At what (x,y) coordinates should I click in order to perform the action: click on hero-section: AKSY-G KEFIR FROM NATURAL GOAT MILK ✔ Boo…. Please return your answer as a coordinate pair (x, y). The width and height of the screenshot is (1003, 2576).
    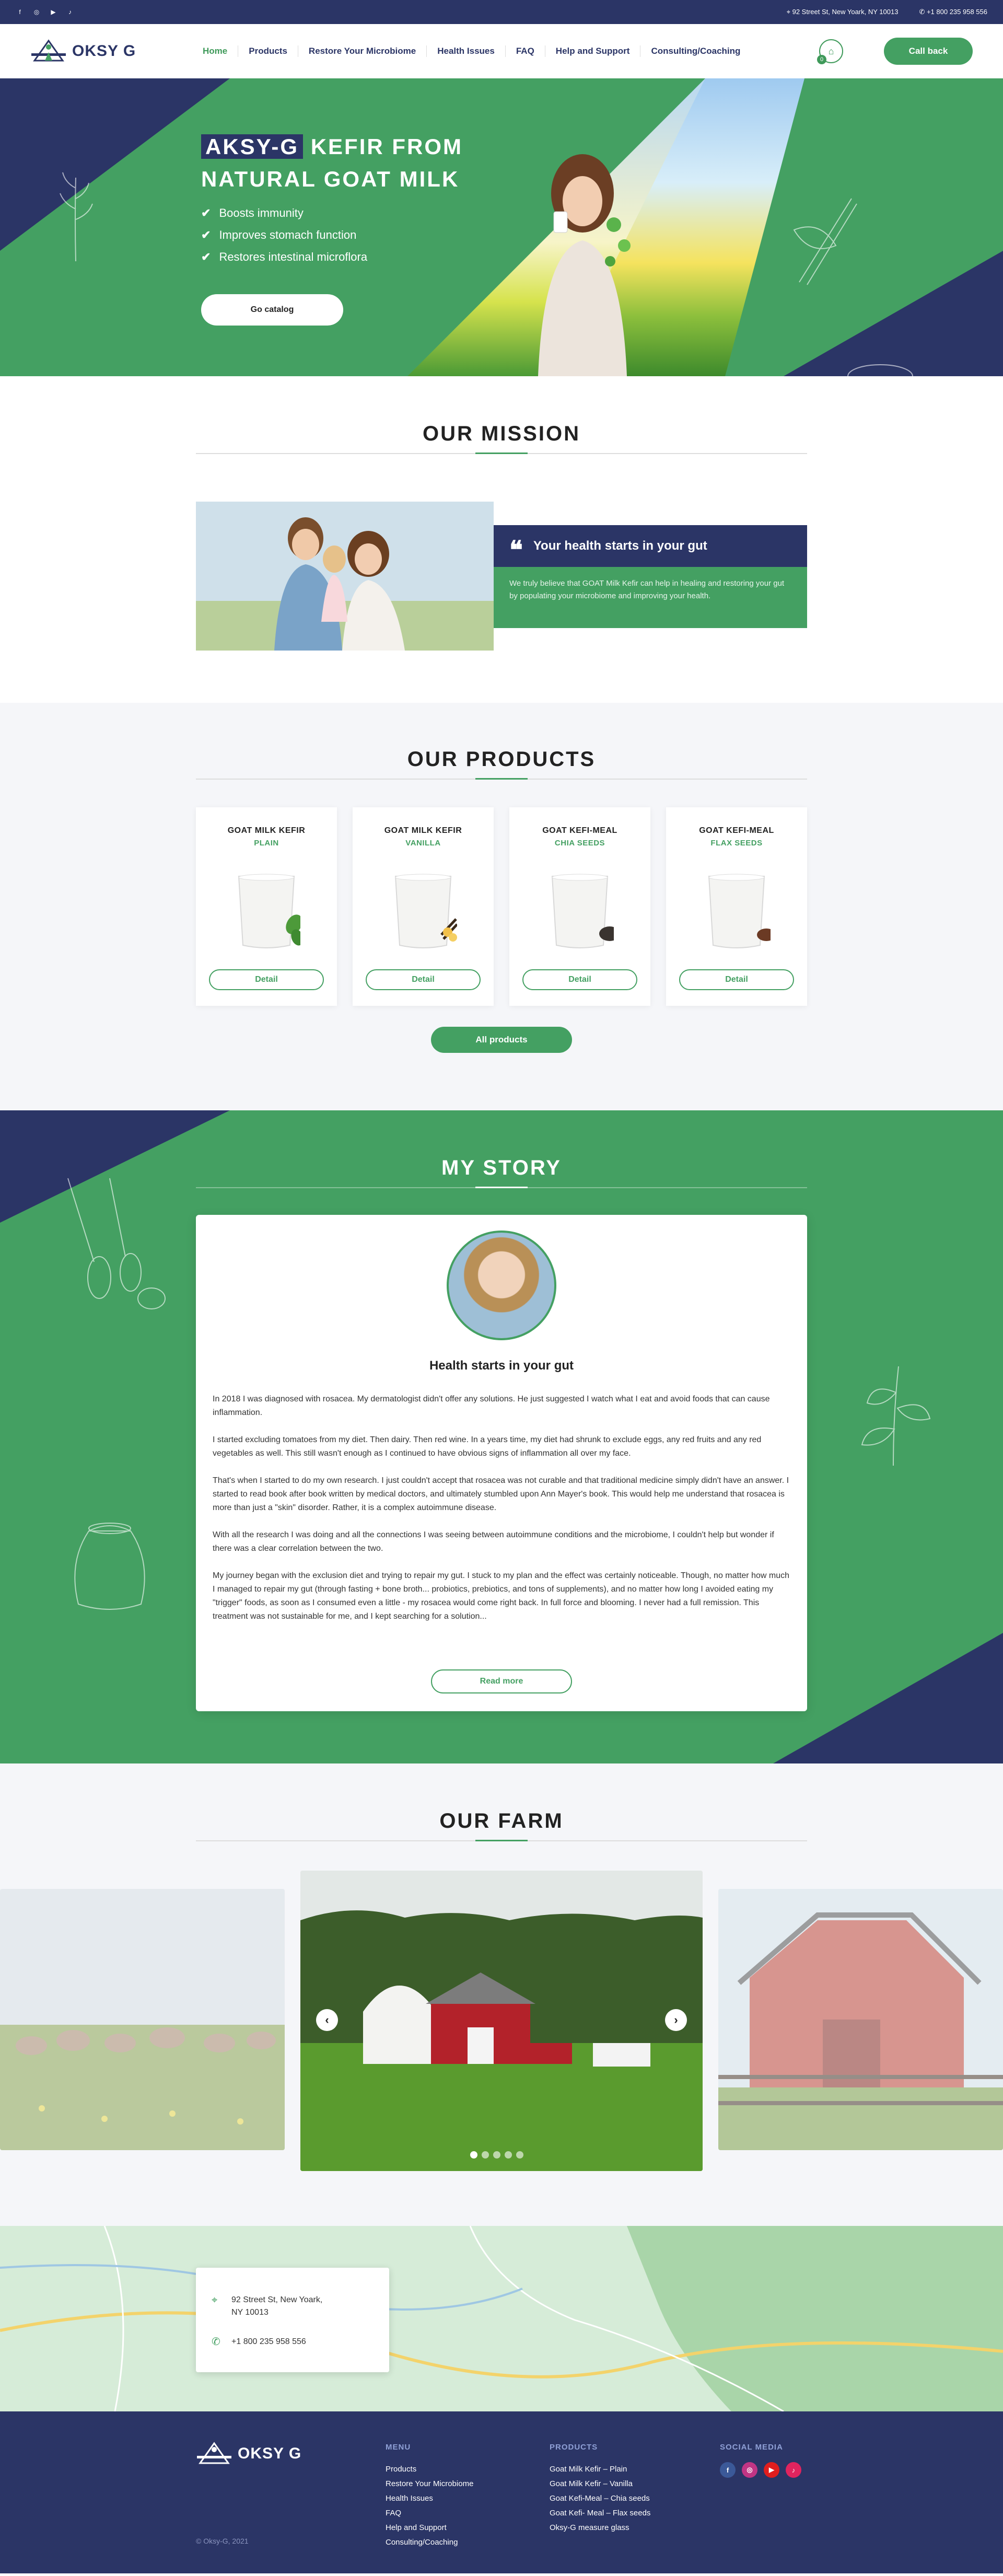
    Looking at the image, I should click on (501, 227).